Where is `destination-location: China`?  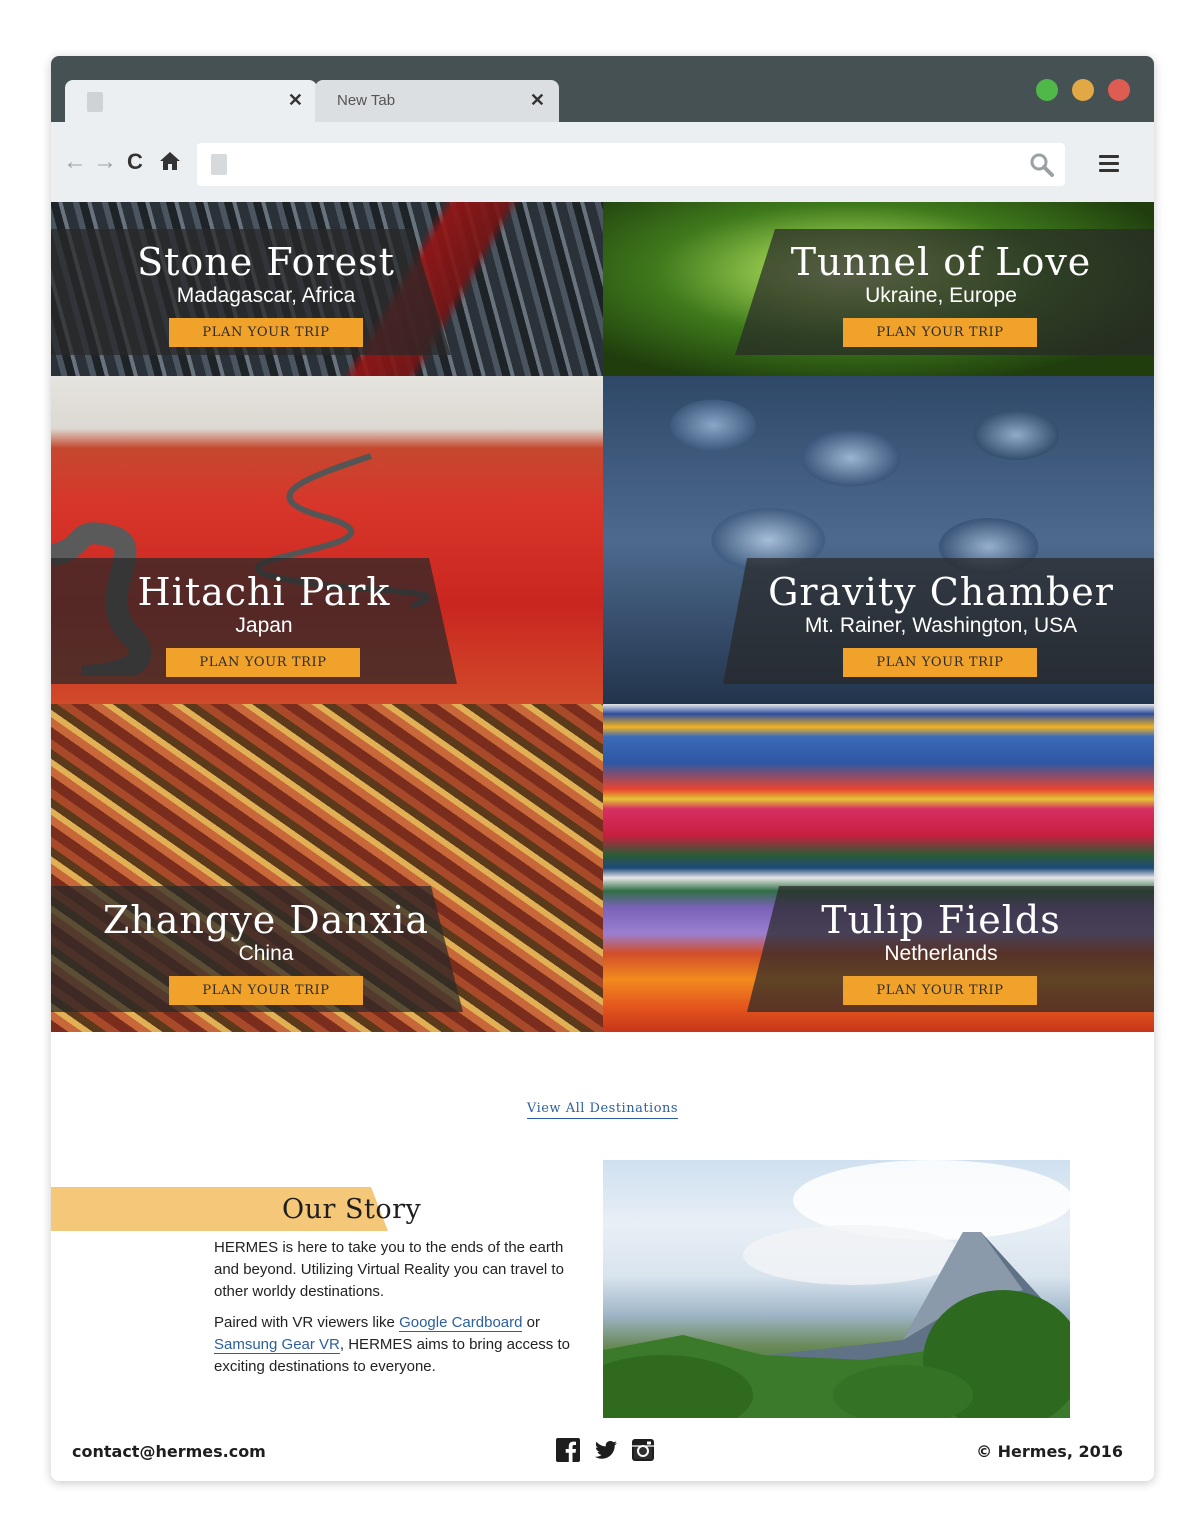 destination-location: China is located at coordinates (266, 953).